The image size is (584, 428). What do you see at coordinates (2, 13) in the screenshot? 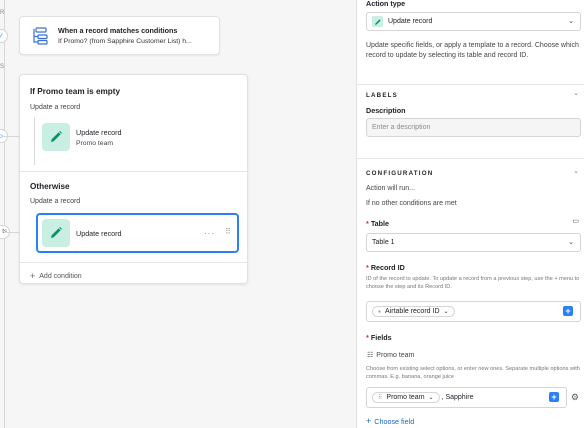
I see `rail-label-top: R` at bounding box center [2, 13].